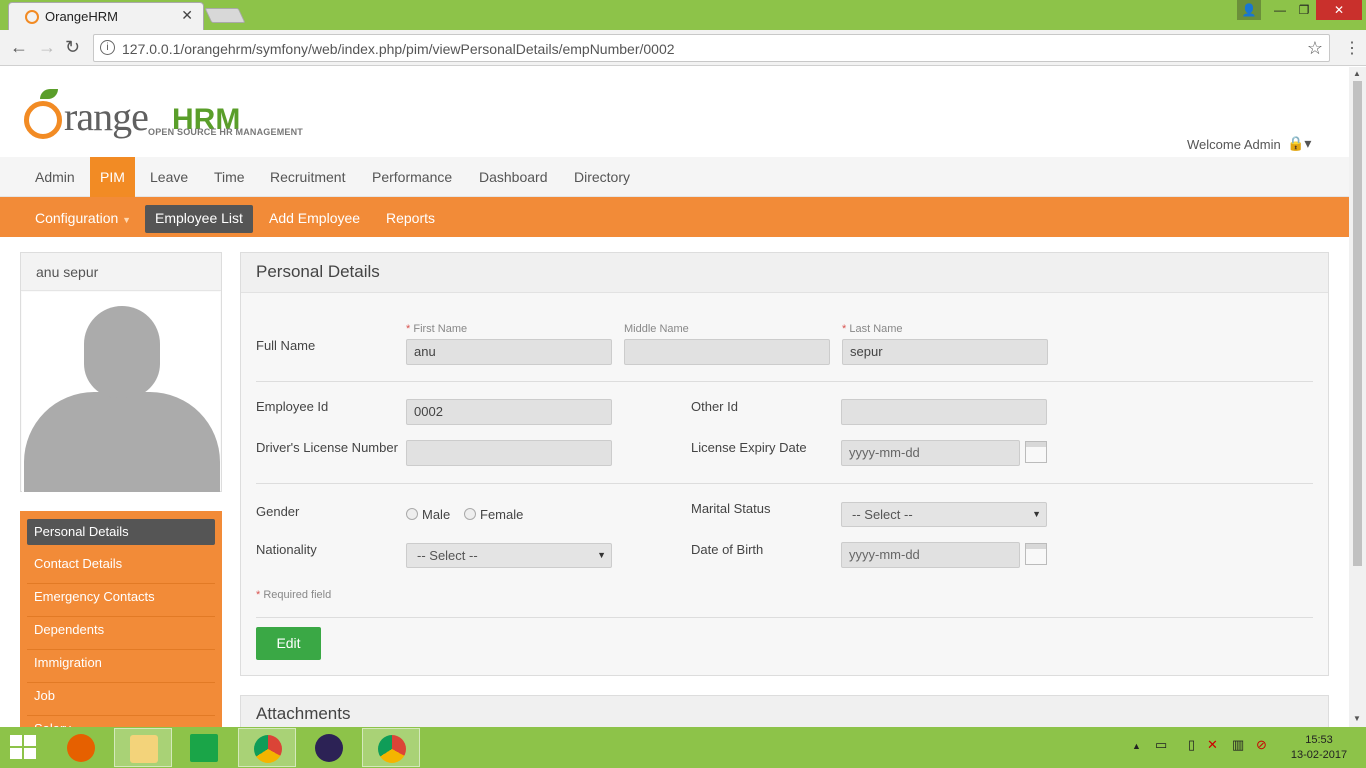 Image resolution: width=1366 pixels, height=768 pixels. I want to click on last-name-label-text: Last Name, so click(876, 329).